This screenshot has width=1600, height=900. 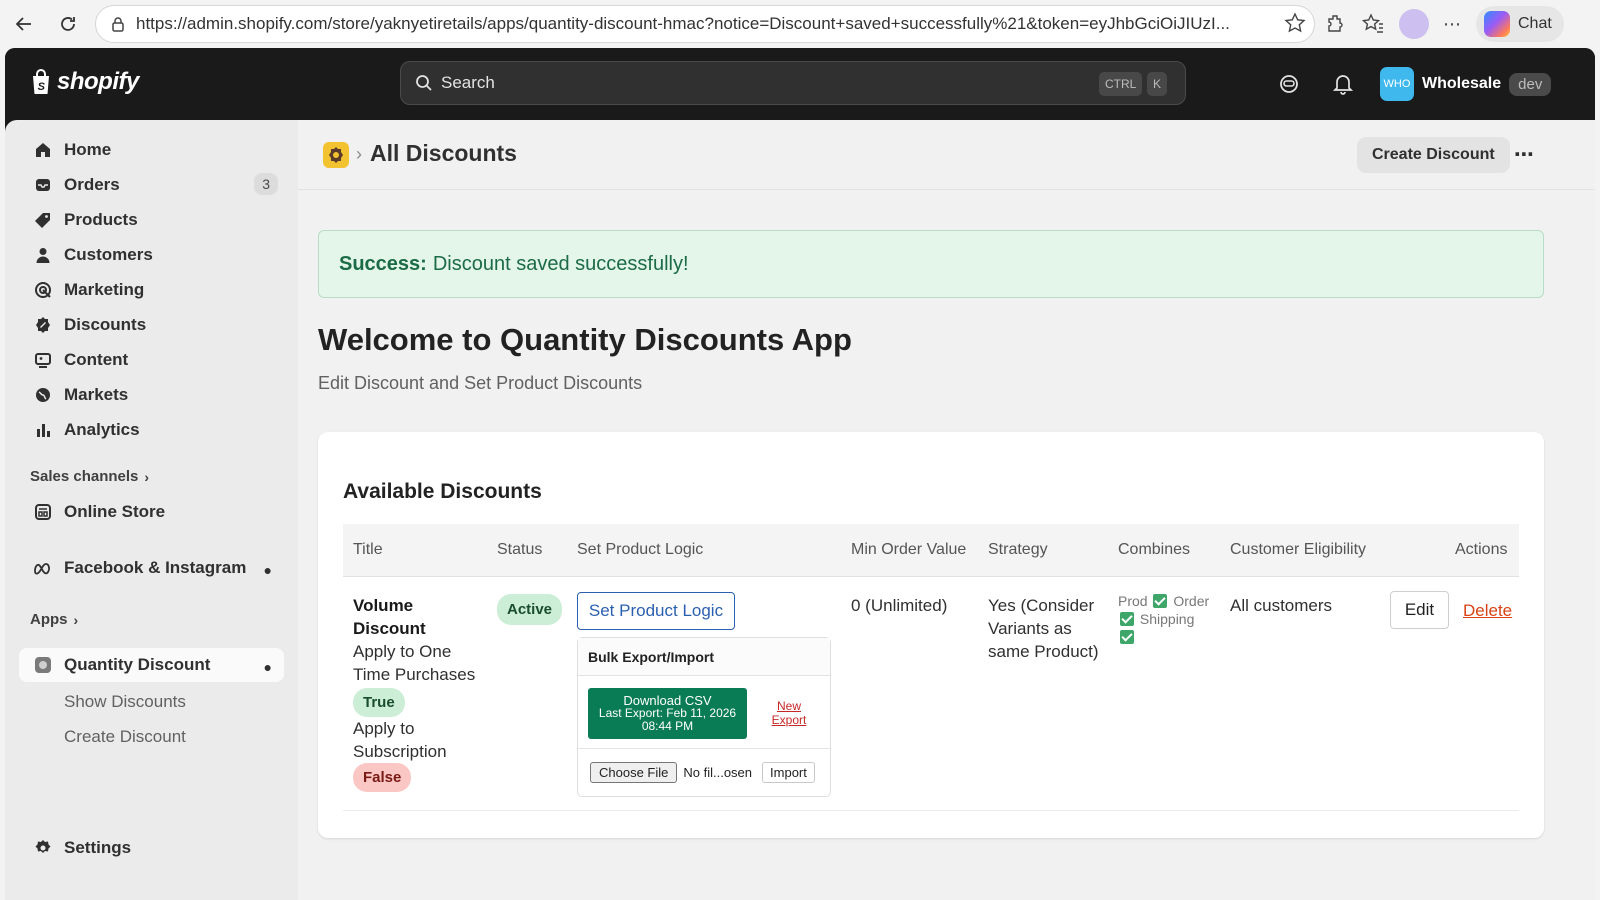 What do you see at coordinates (102, 429) in the screenshot?
I see `sidebar-item-label: Analytics` at bounding box center [102, 429].